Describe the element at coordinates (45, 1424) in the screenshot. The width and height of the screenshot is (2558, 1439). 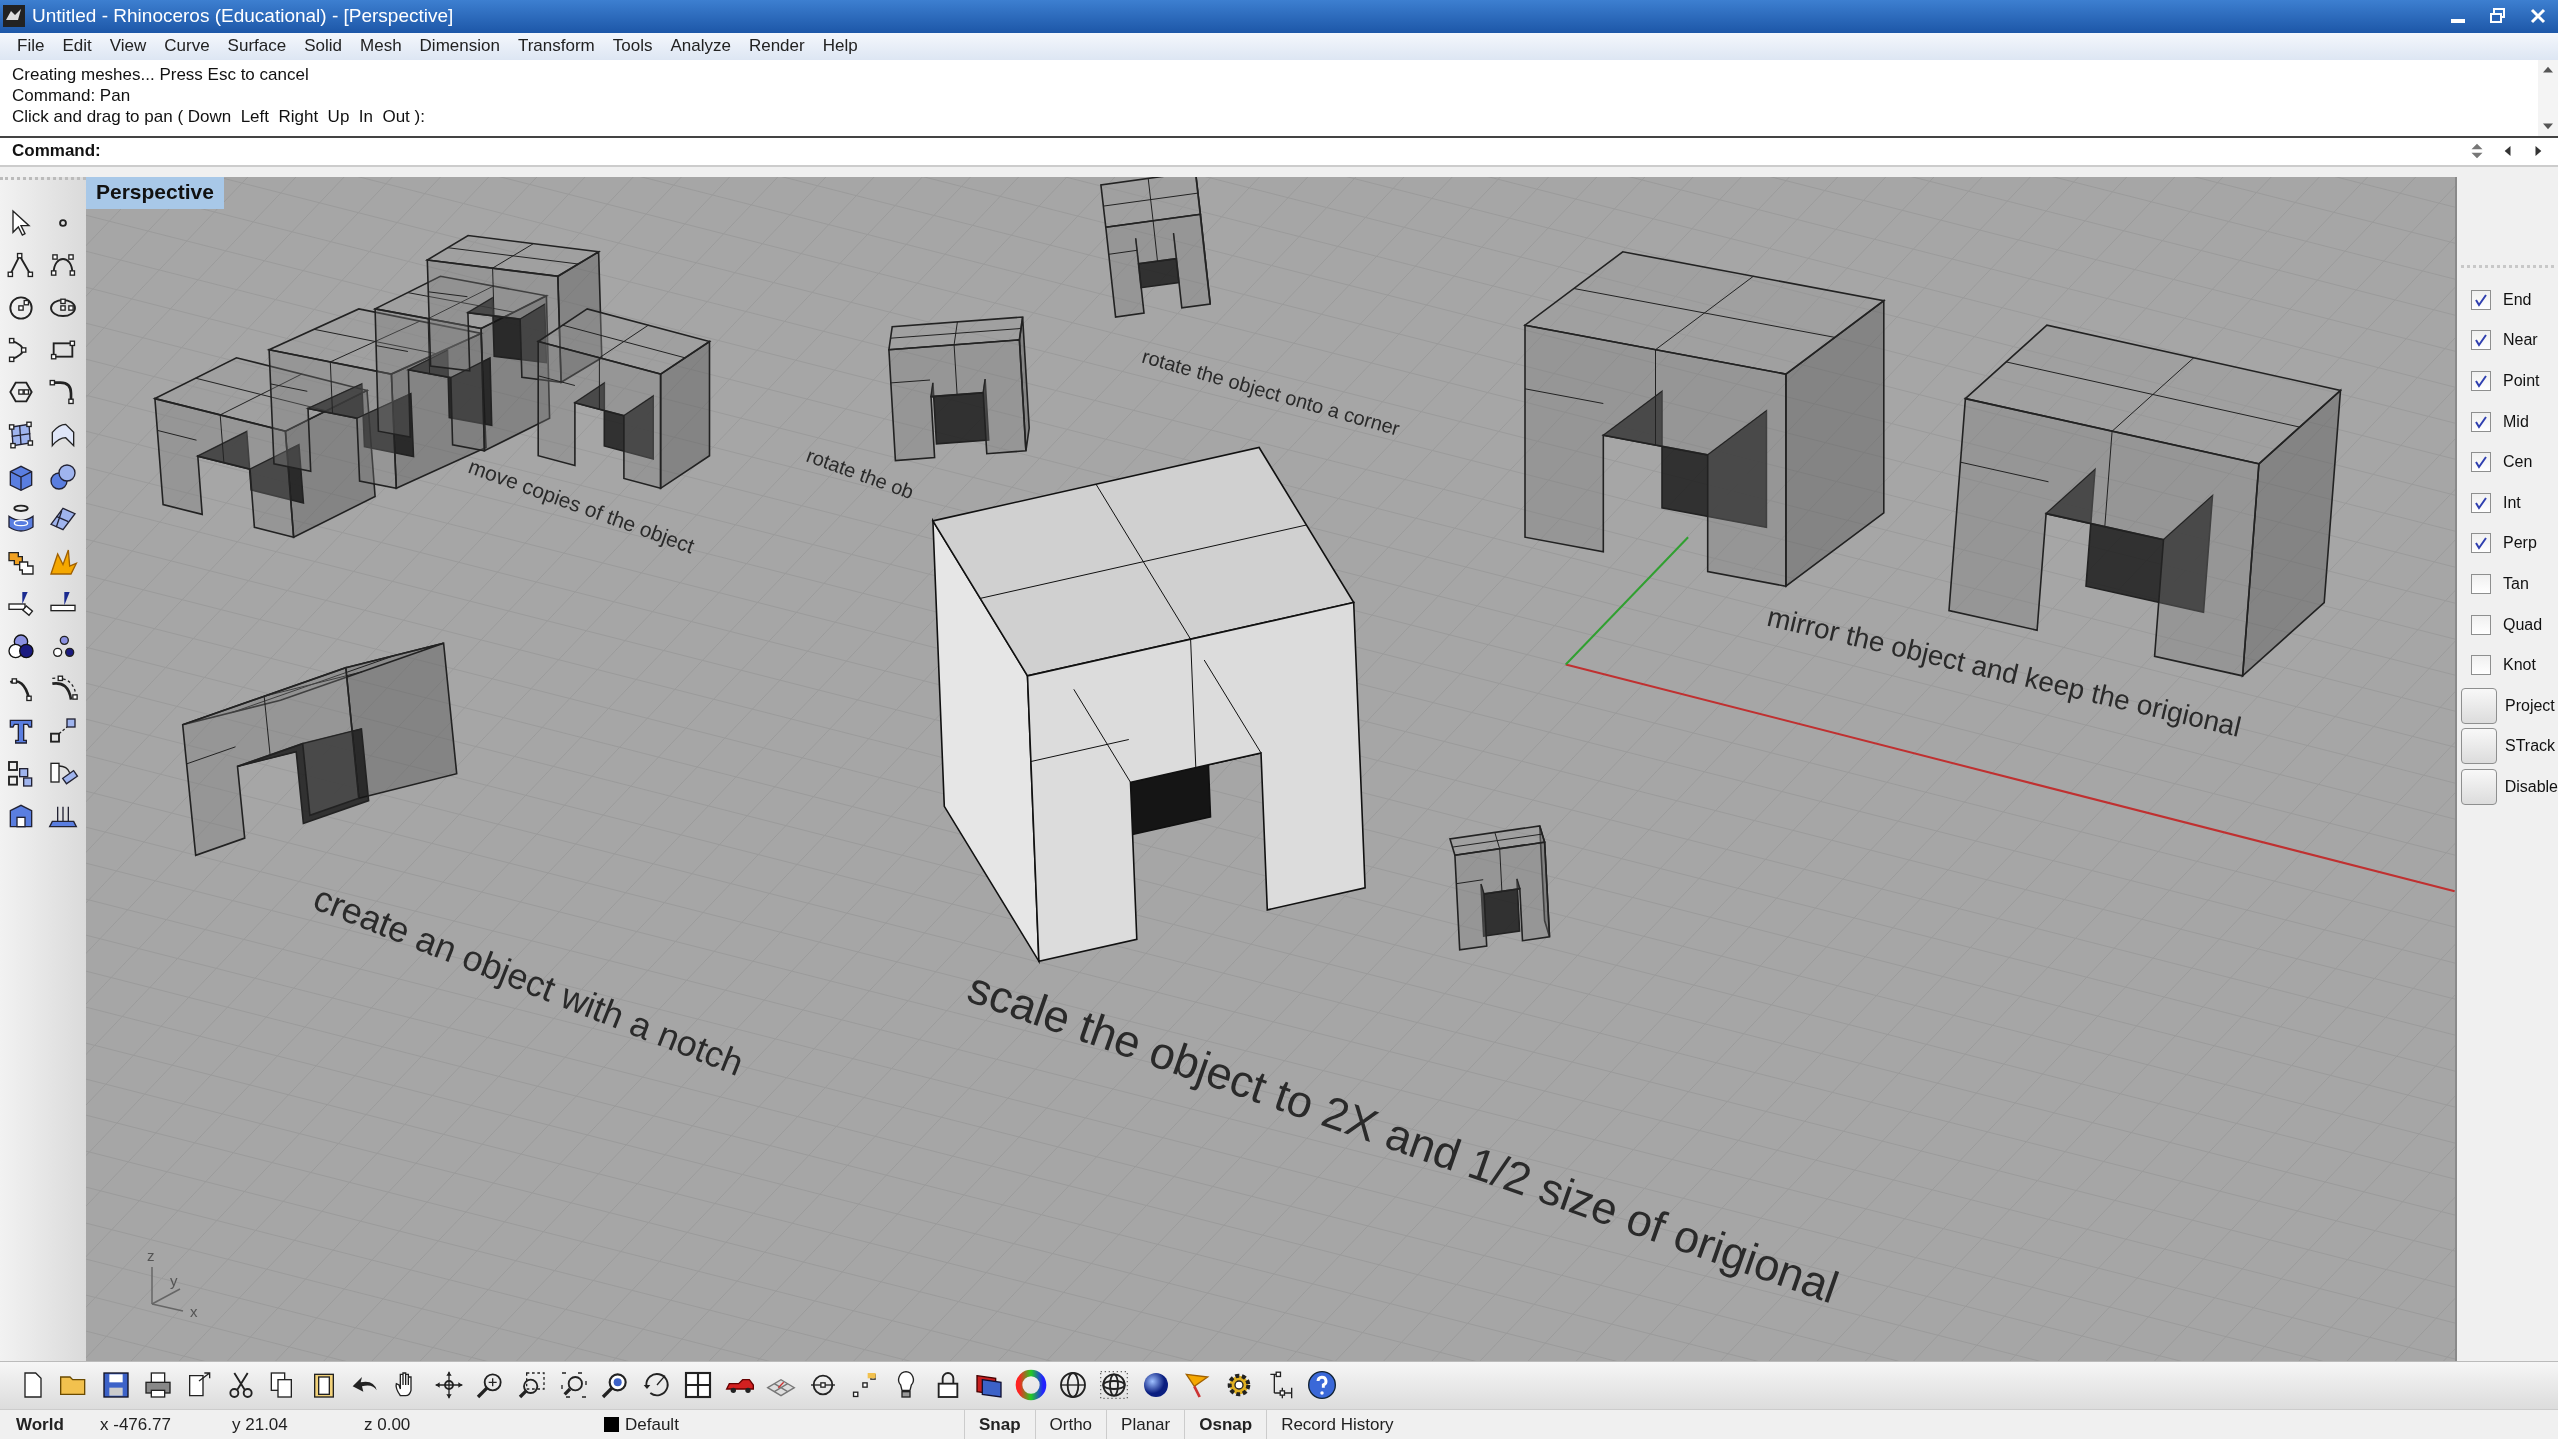
I see `cplane-label: World` at that location.